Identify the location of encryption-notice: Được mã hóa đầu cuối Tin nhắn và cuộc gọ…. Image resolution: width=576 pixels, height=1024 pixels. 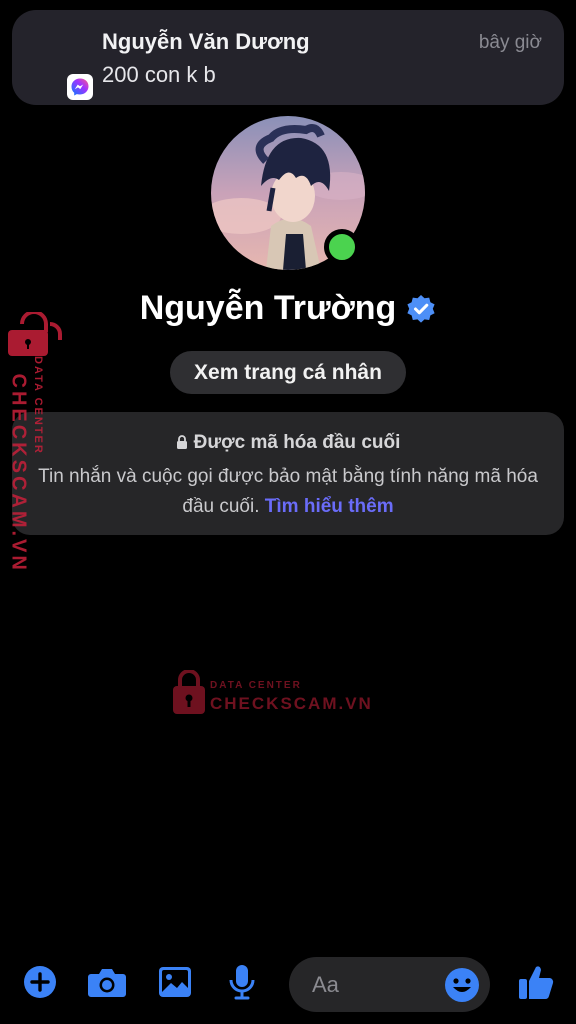
(288, 473).